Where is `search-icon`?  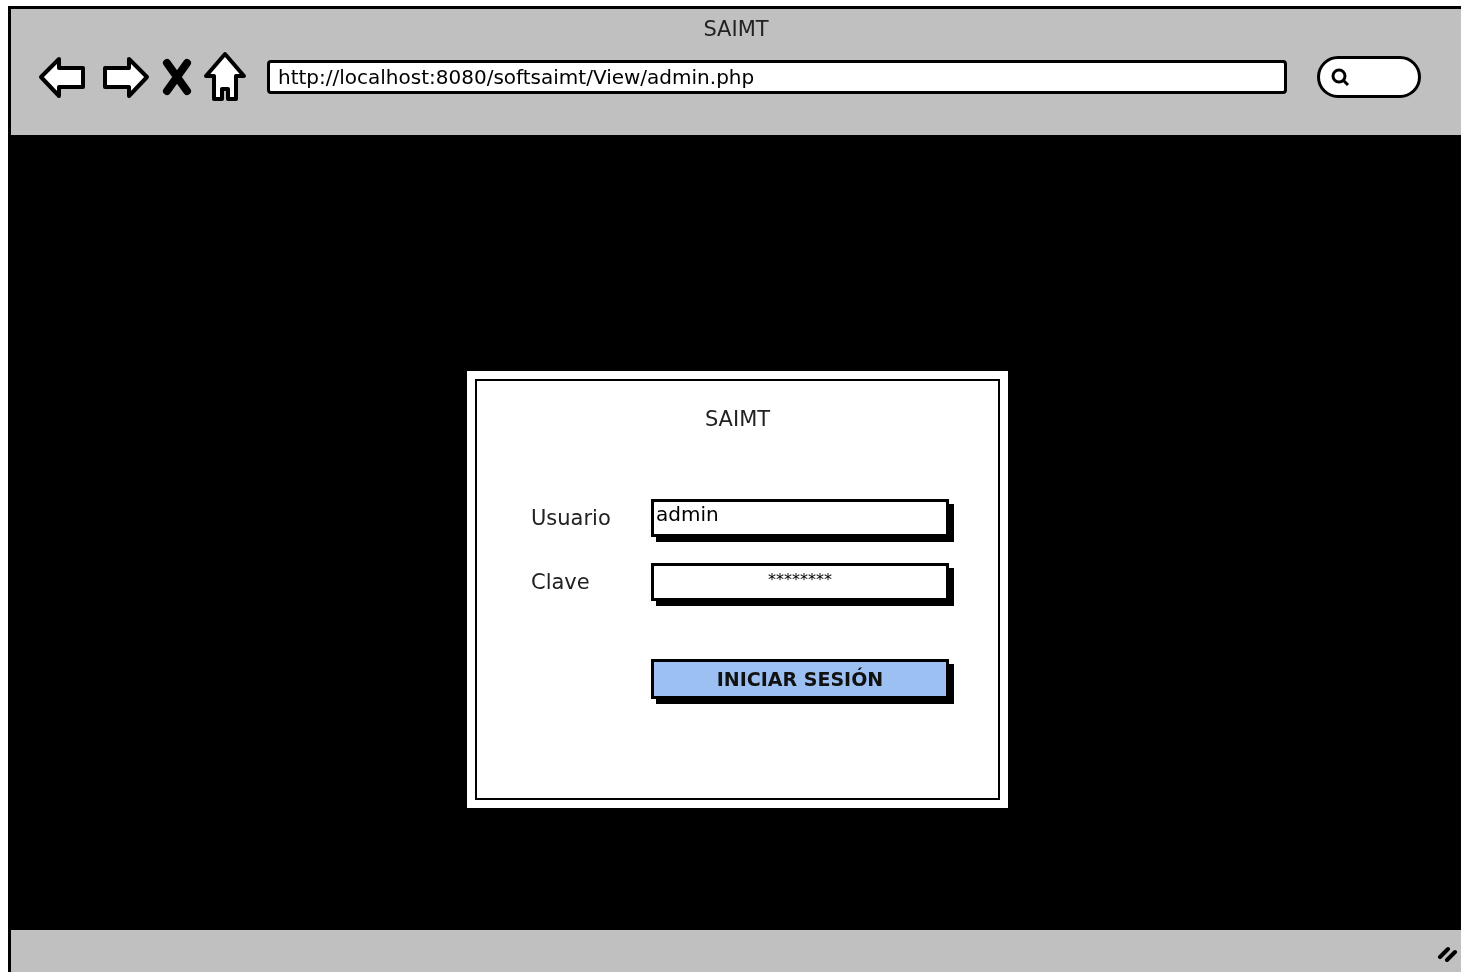 search-icon is located at coordinates (1340, 77).